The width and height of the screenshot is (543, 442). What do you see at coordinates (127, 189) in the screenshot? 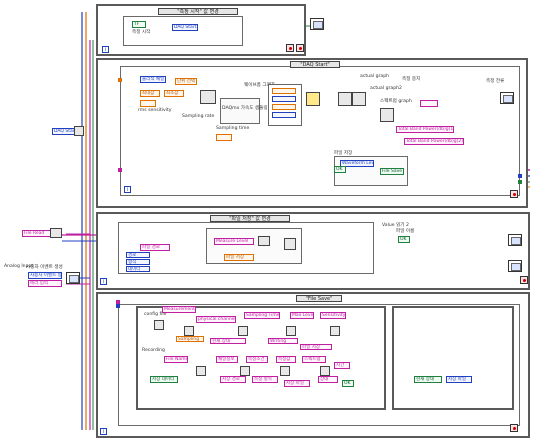
I see `iteration-terminal-2: i` at bounding box center [127, 189].